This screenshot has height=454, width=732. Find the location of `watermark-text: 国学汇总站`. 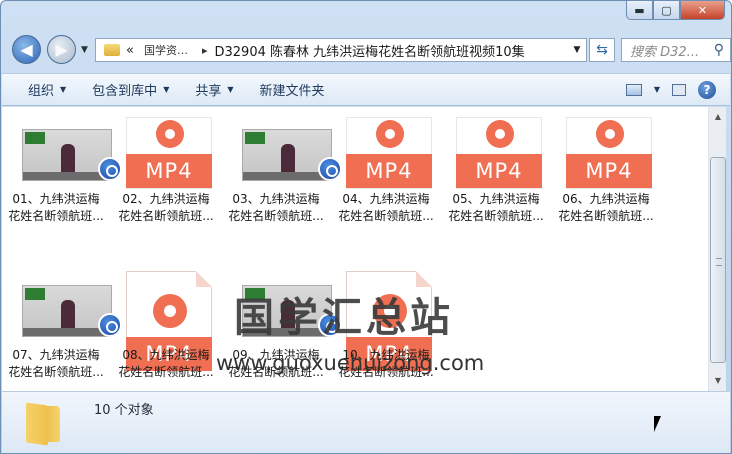

watermark-text: 国学汇总站 is located at coordinates (344, 318).